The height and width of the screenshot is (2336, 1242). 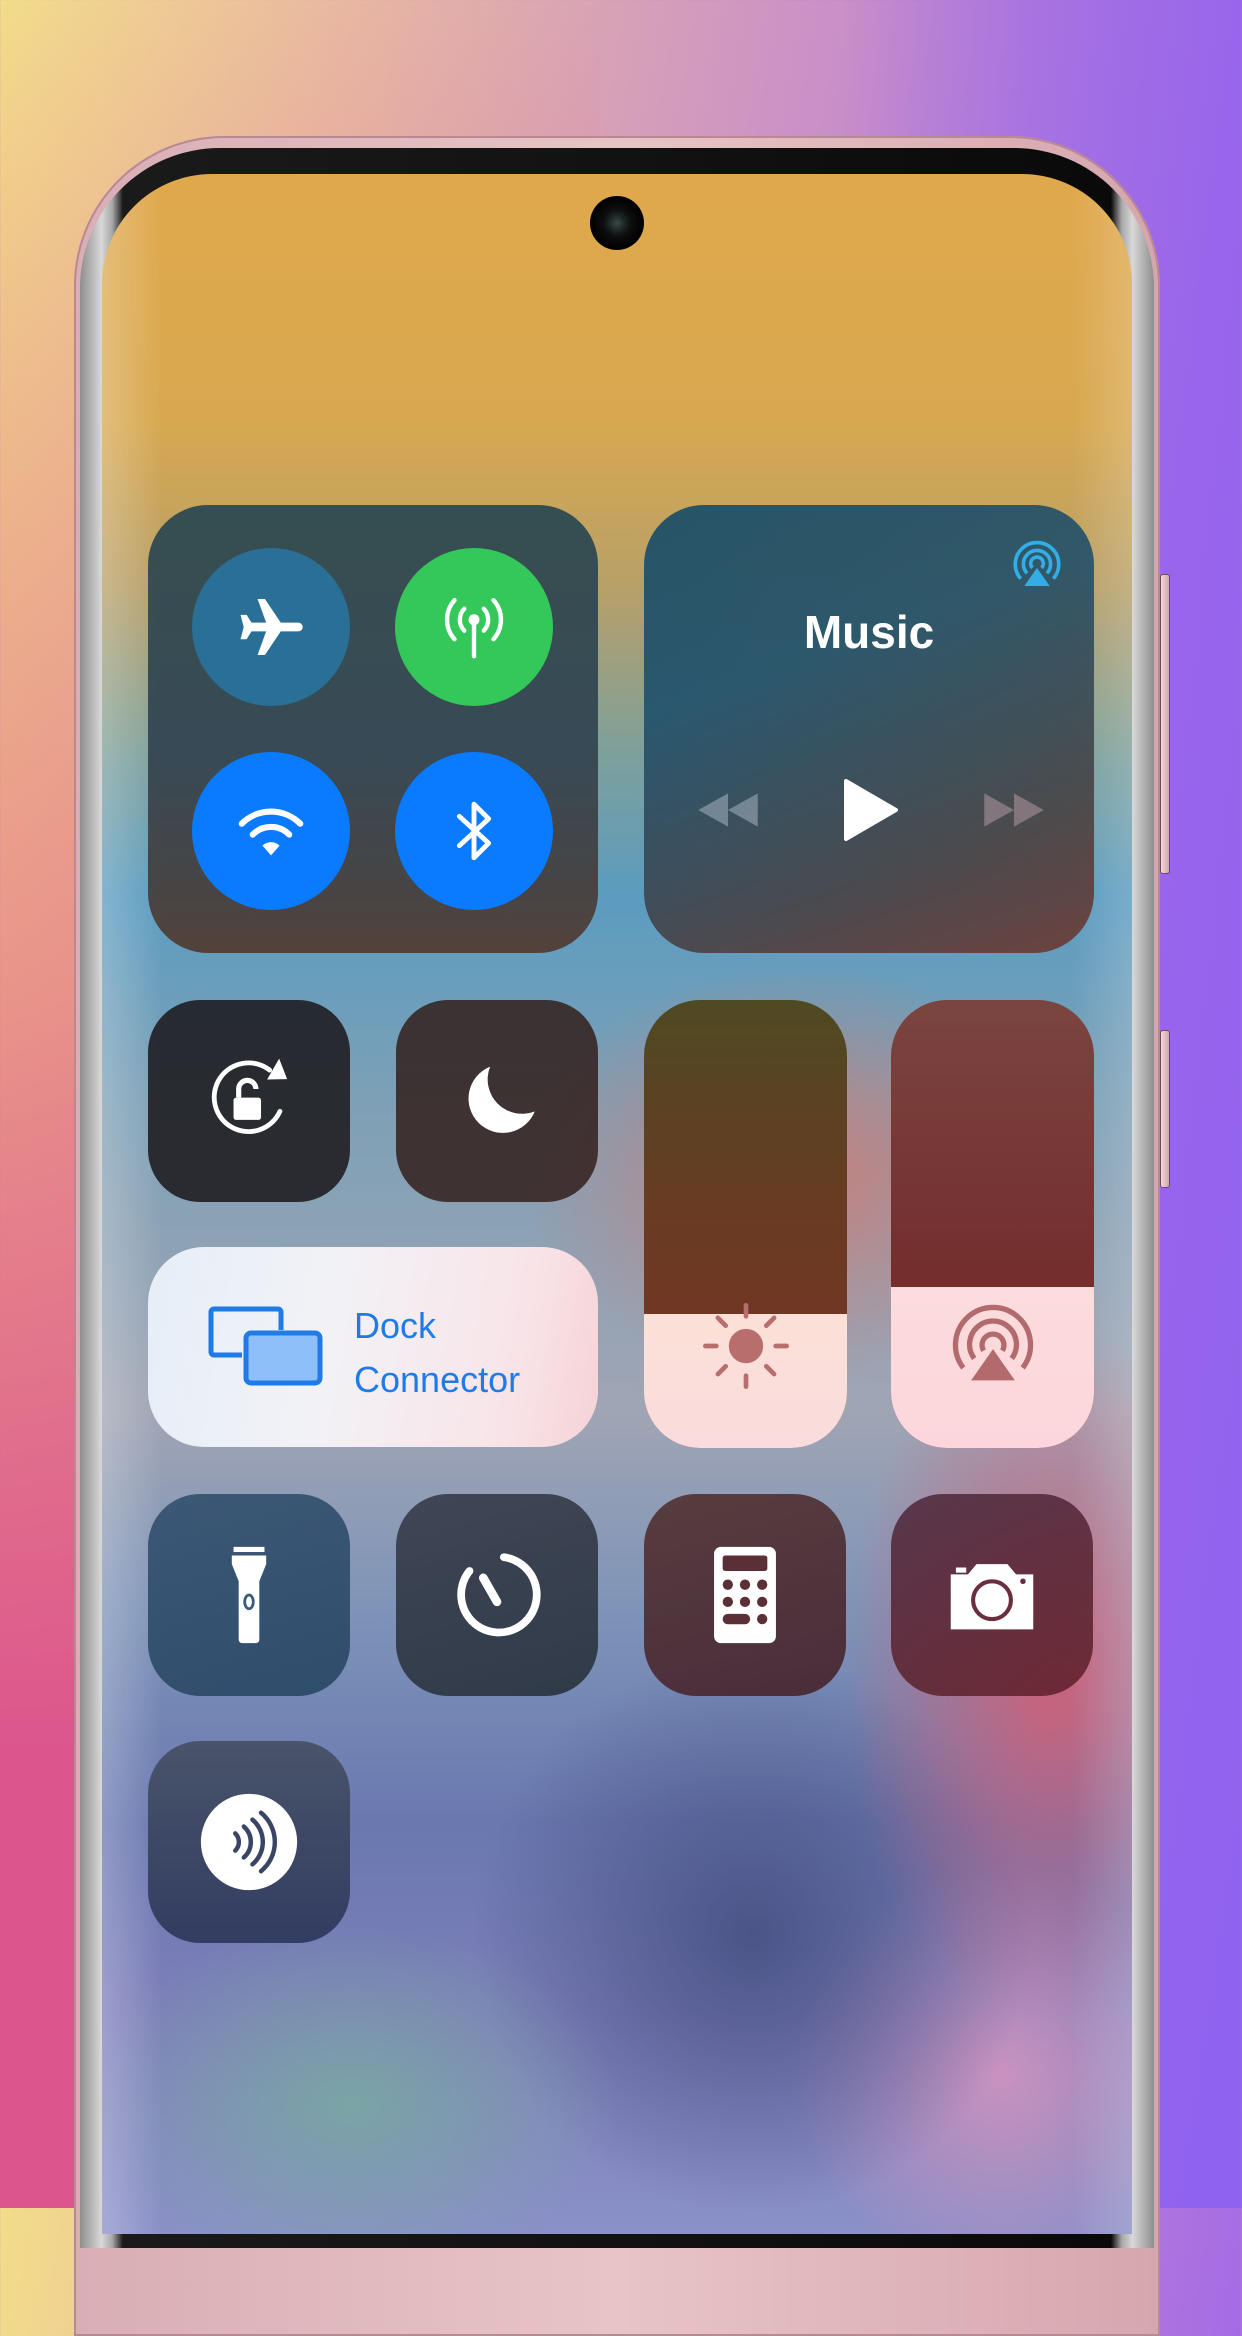 What do you see at coordinates (395, 1325) in the screenshot?
I see `dock-label-line1: Dock` at bounding box center [395, 1325].